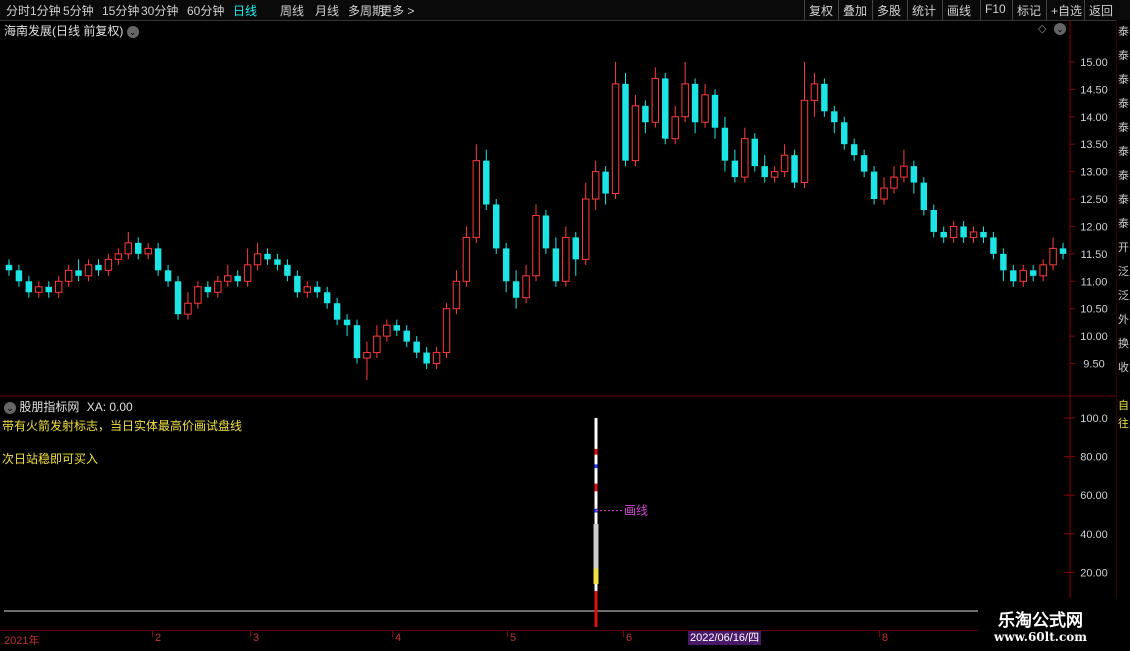 This screenshot has height=651, width=1130. What do you see at coordinates (1094, 90) in the screenshot?
I see `y-tick-label: 14.50` at bounding box center [1094, 90].